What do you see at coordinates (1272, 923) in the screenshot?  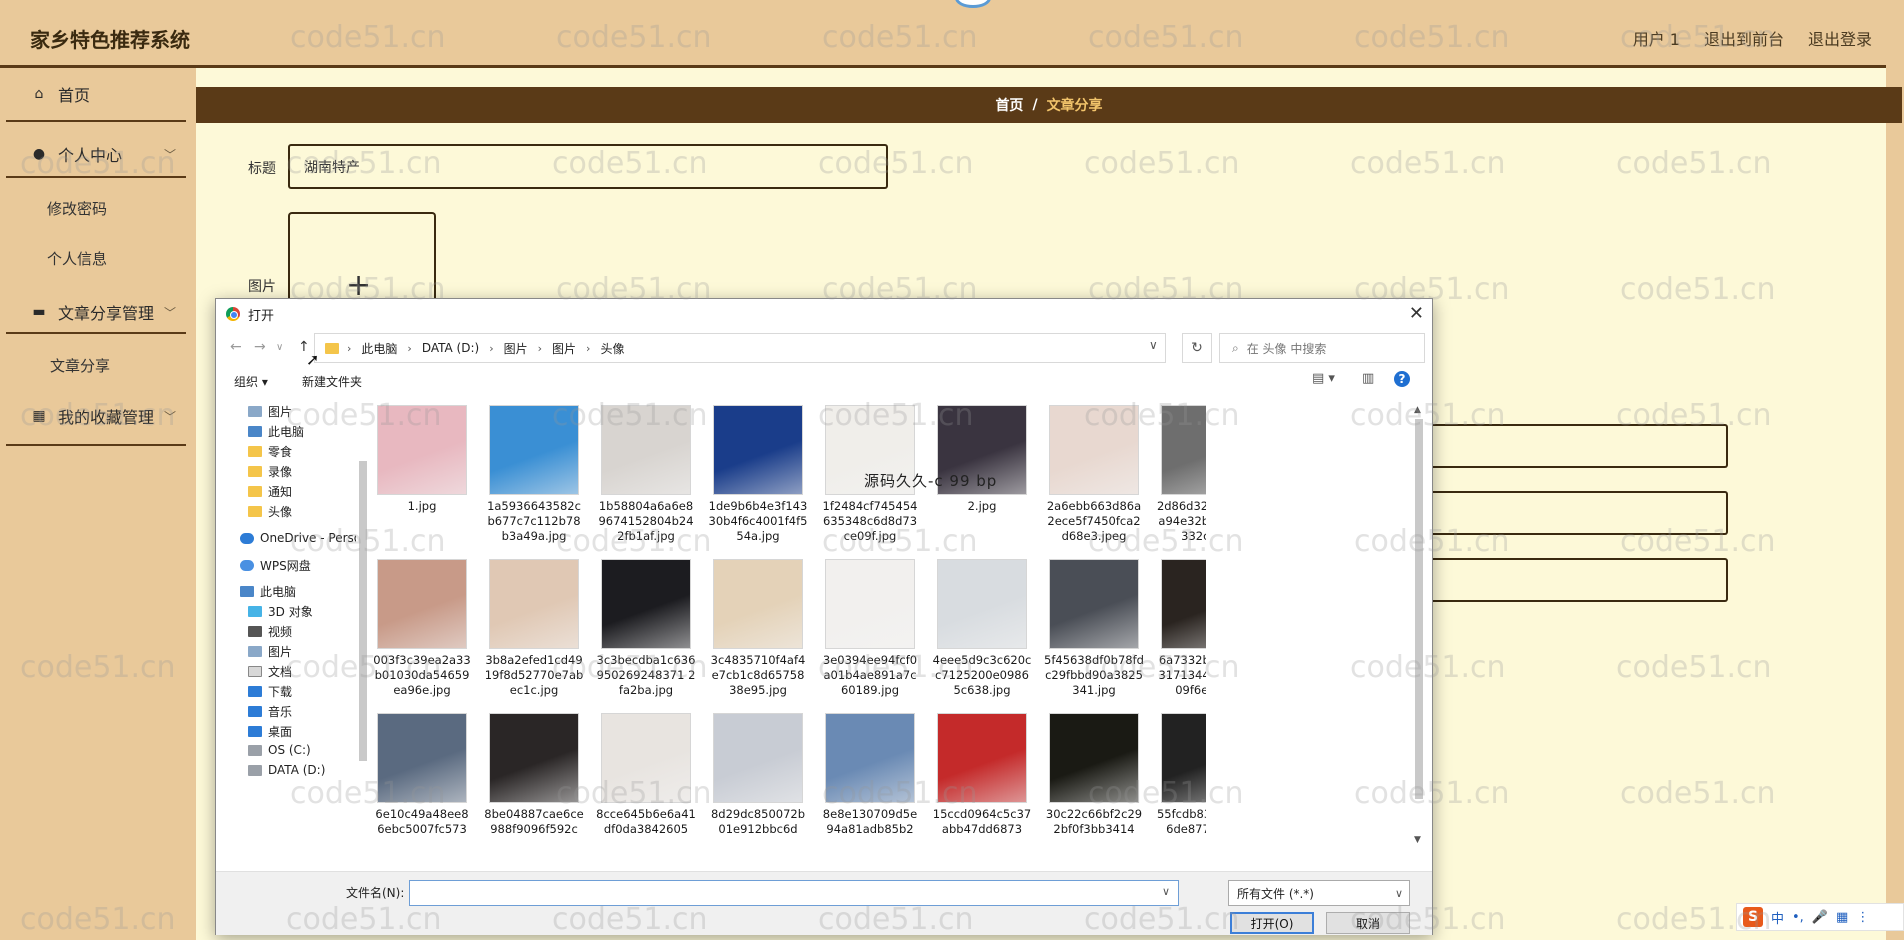 I see `open-button: 打开(O)` at bounding box center [1272, 923].